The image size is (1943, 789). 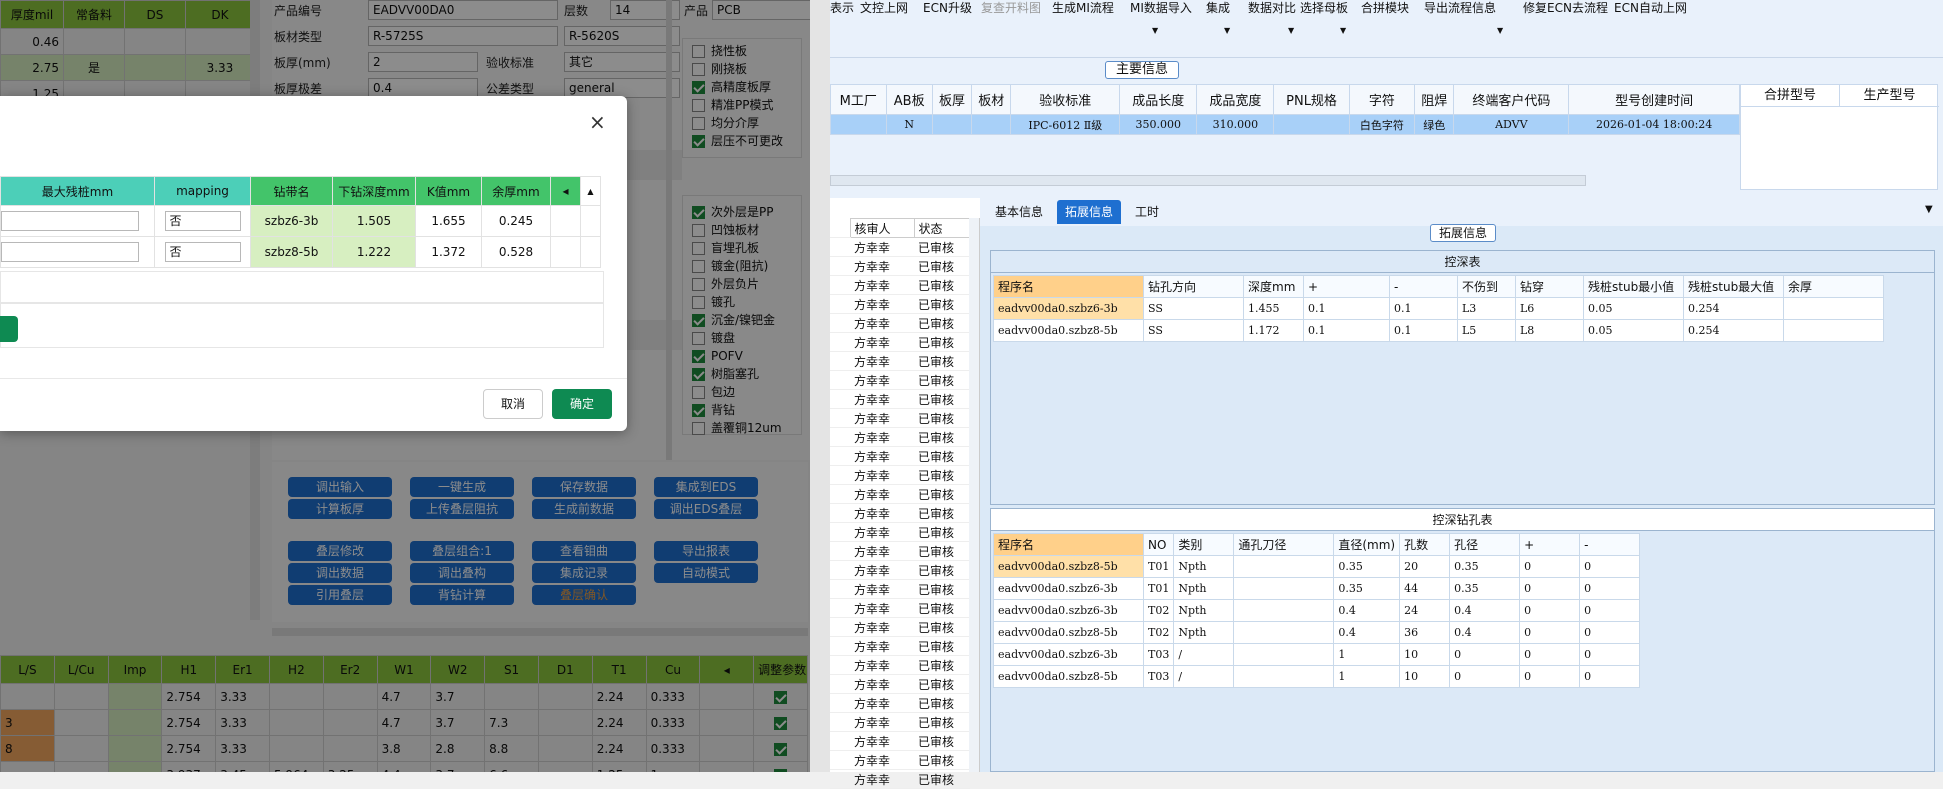 What do you see at coordinates (858, 124) in the screenshot?
I see `main-info-cell` at bounding box center [858, 124].